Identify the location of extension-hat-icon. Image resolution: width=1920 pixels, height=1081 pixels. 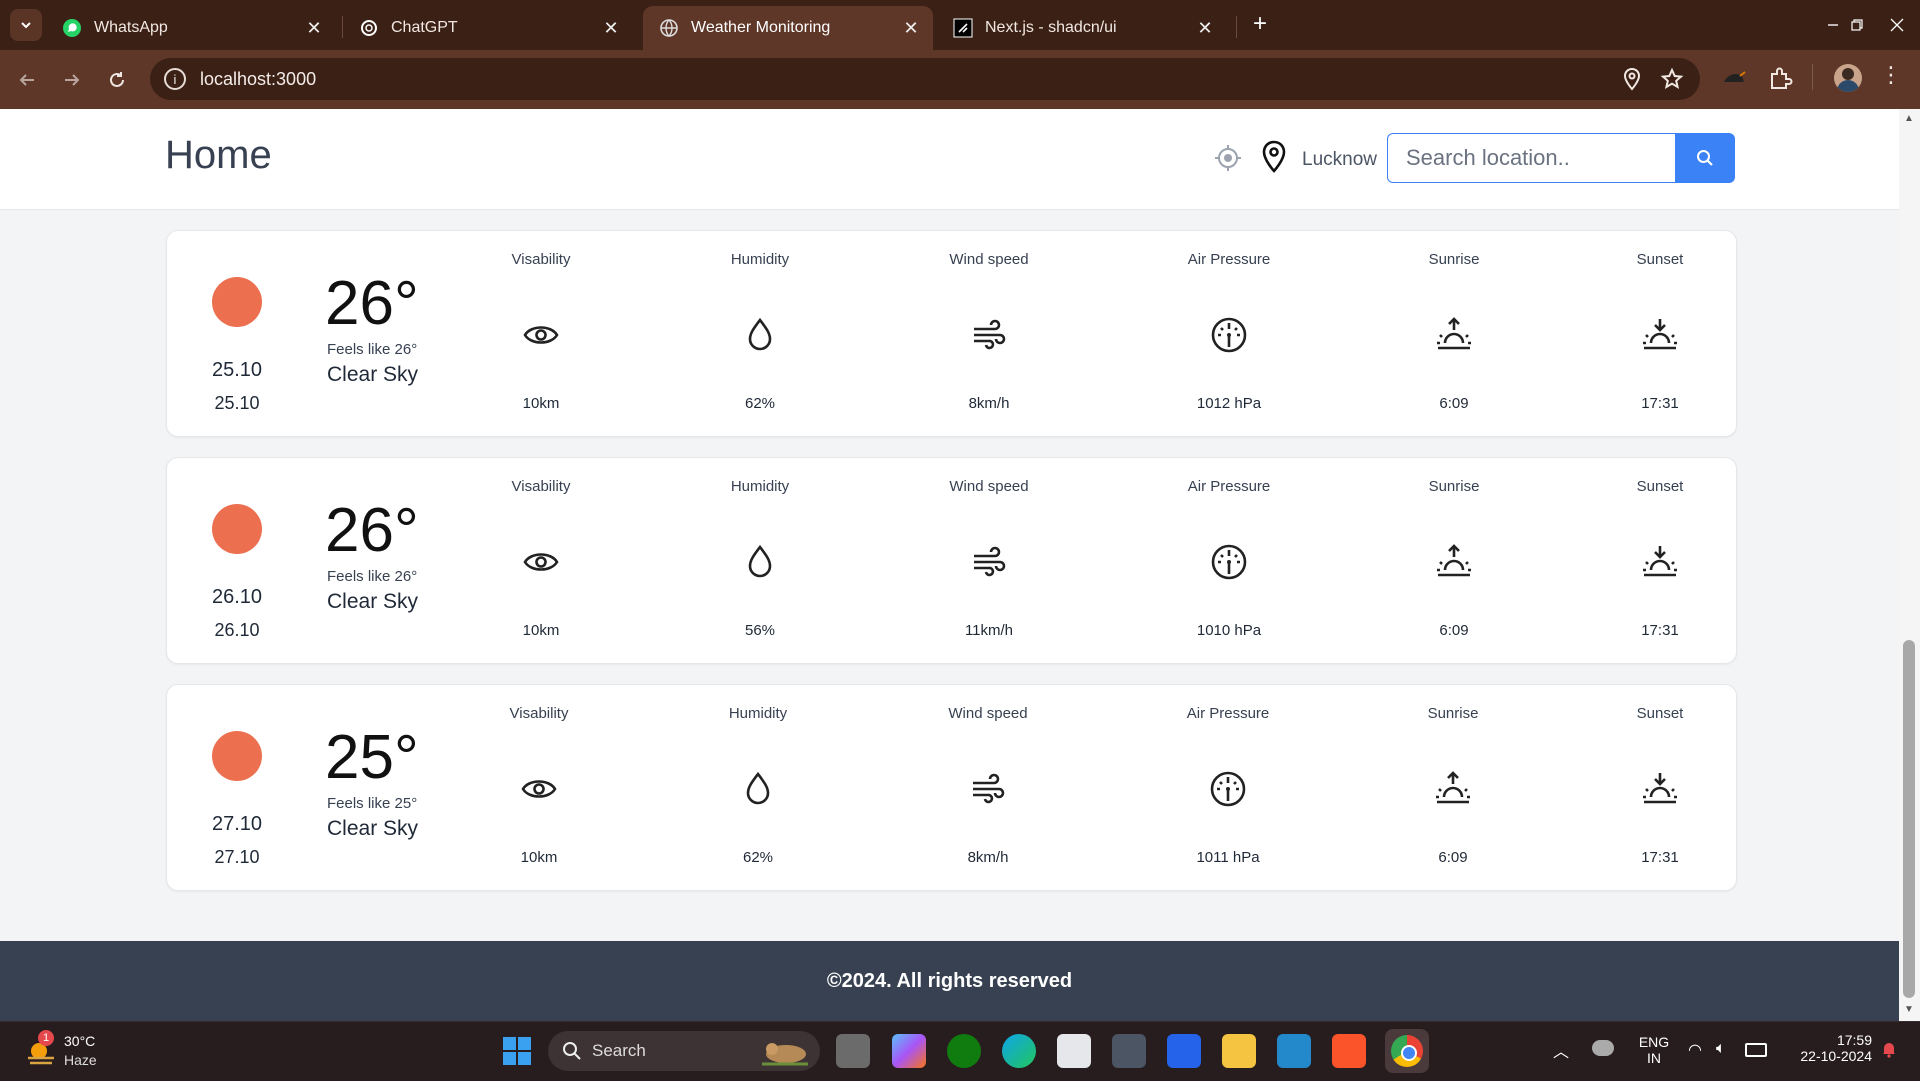
(1734, 78).